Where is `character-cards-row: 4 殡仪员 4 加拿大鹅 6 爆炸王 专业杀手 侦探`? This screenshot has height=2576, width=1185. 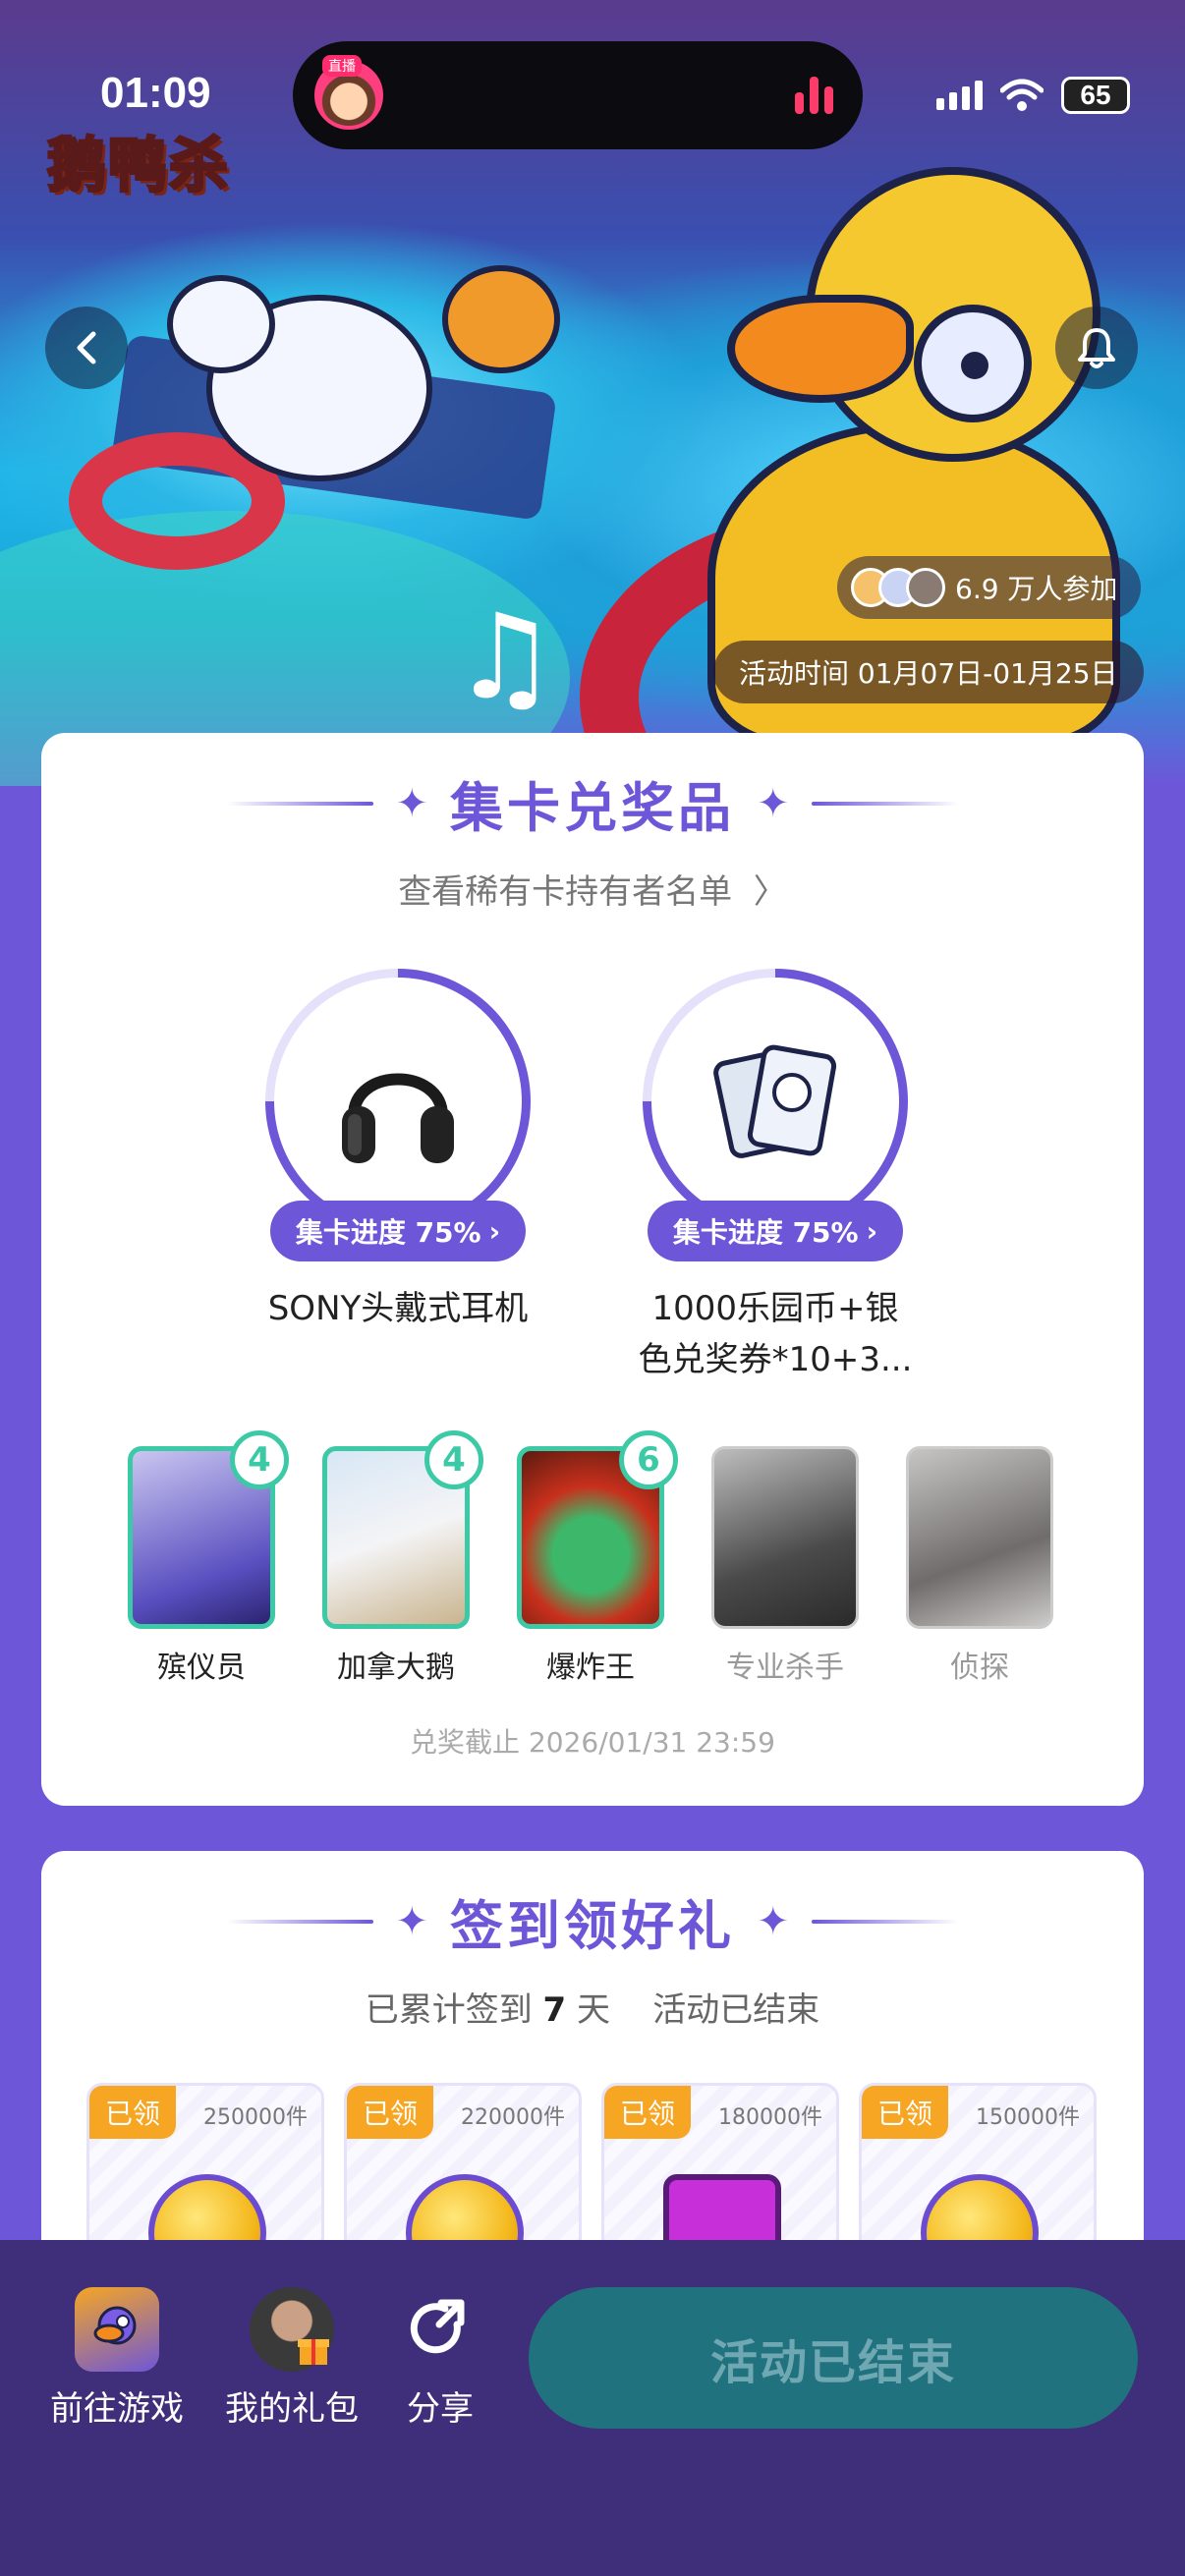
character-cards-row: 4 殡仪员 4 加拿大鹅 6 爆炸王 专业杀手 侦探 is located at coordinates (591, 1558).